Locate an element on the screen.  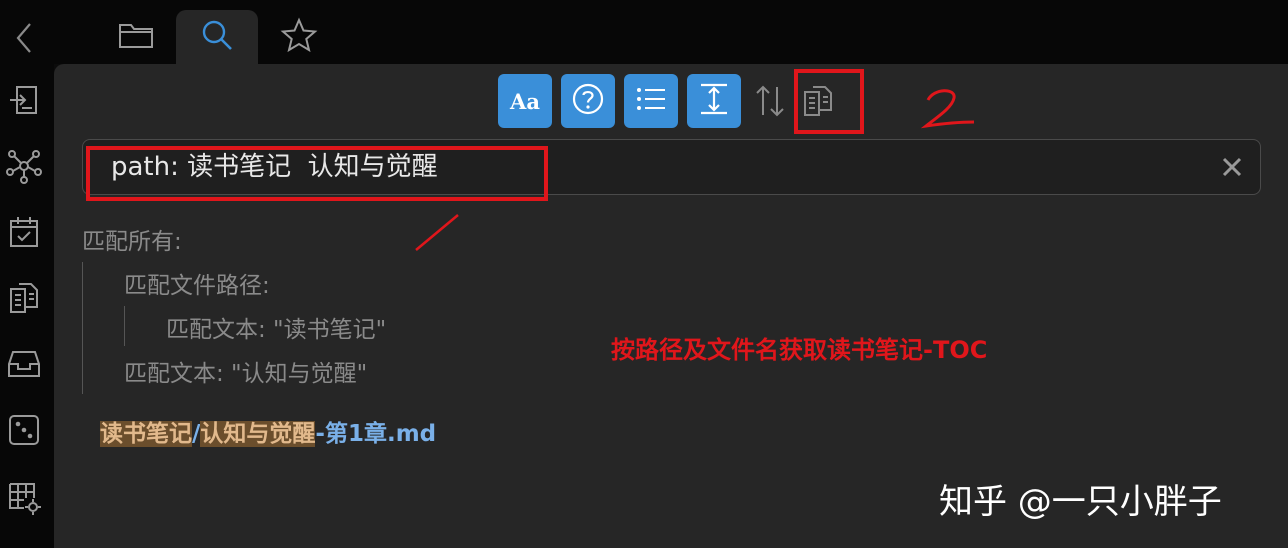
annotation-box-copy is located at coordinates (829, 101).